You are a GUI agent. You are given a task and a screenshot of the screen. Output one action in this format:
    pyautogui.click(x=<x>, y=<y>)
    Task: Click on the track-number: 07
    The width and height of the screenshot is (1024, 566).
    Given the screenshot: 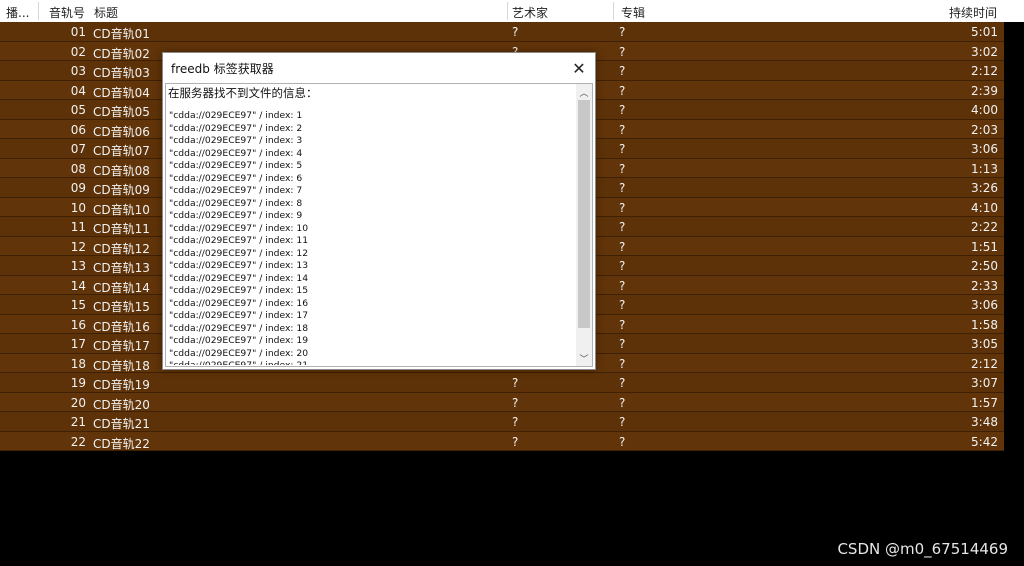 What is the action you would take?
    pyautogui.click(x=78, y=149)
    